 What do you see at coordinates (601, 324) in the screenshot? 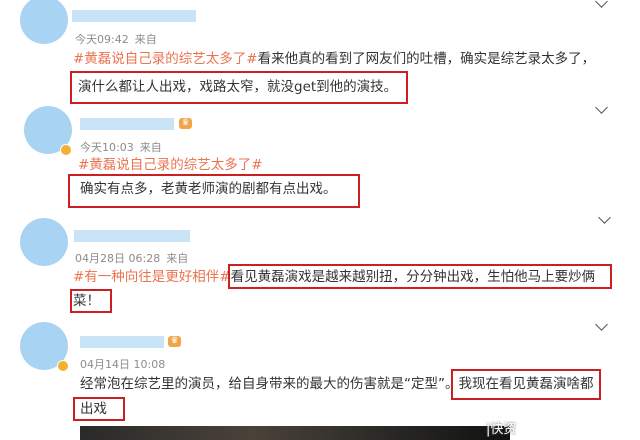
I see `chevron-down-icon` at bounding box center [601, 324].